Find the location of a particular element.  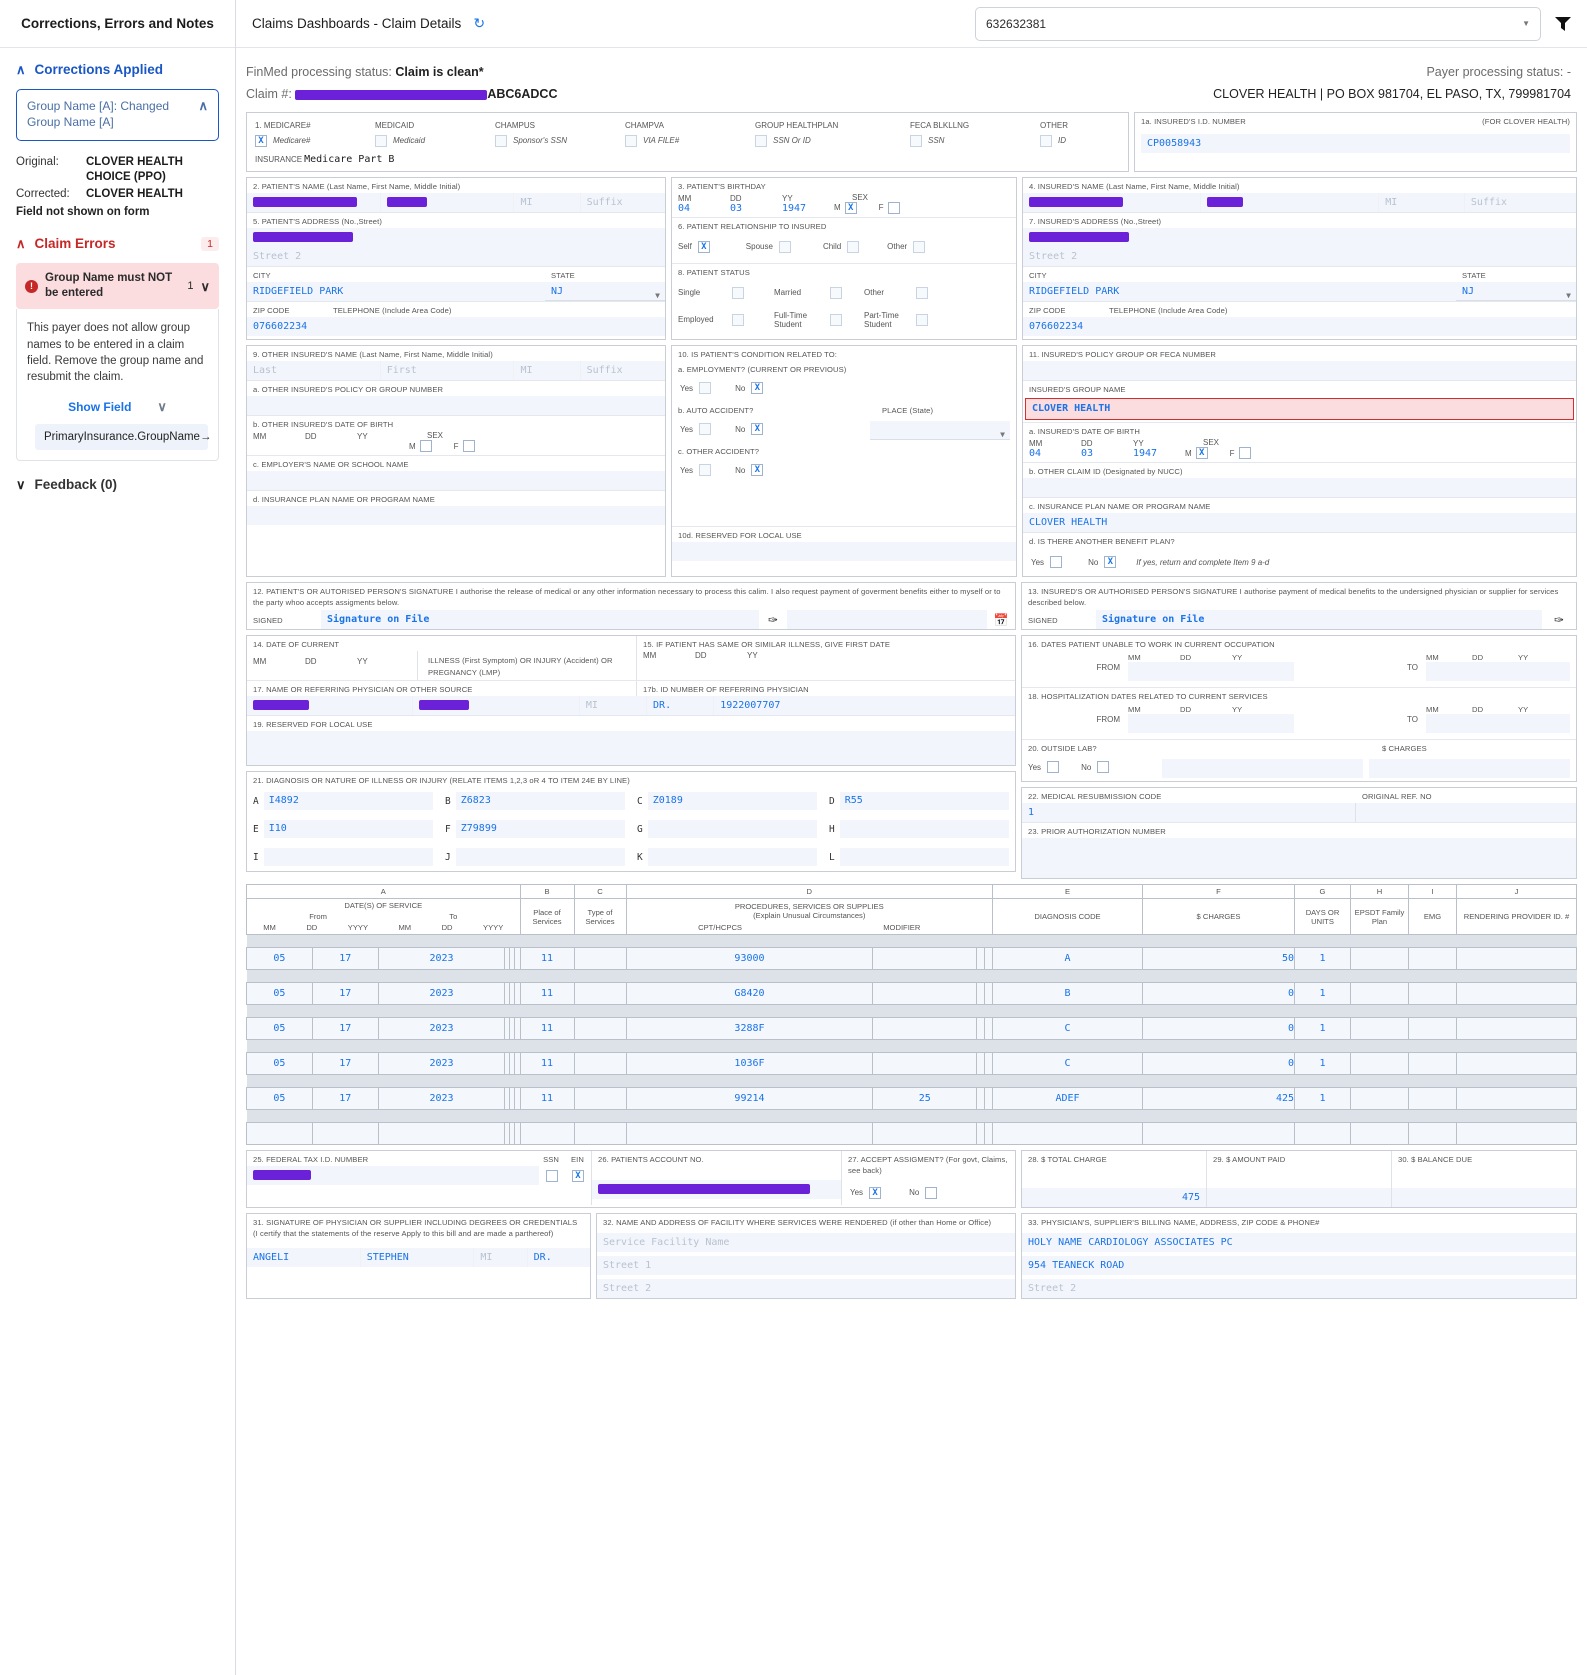

employment-yes-checkbox is located at coordinates (705, 388).